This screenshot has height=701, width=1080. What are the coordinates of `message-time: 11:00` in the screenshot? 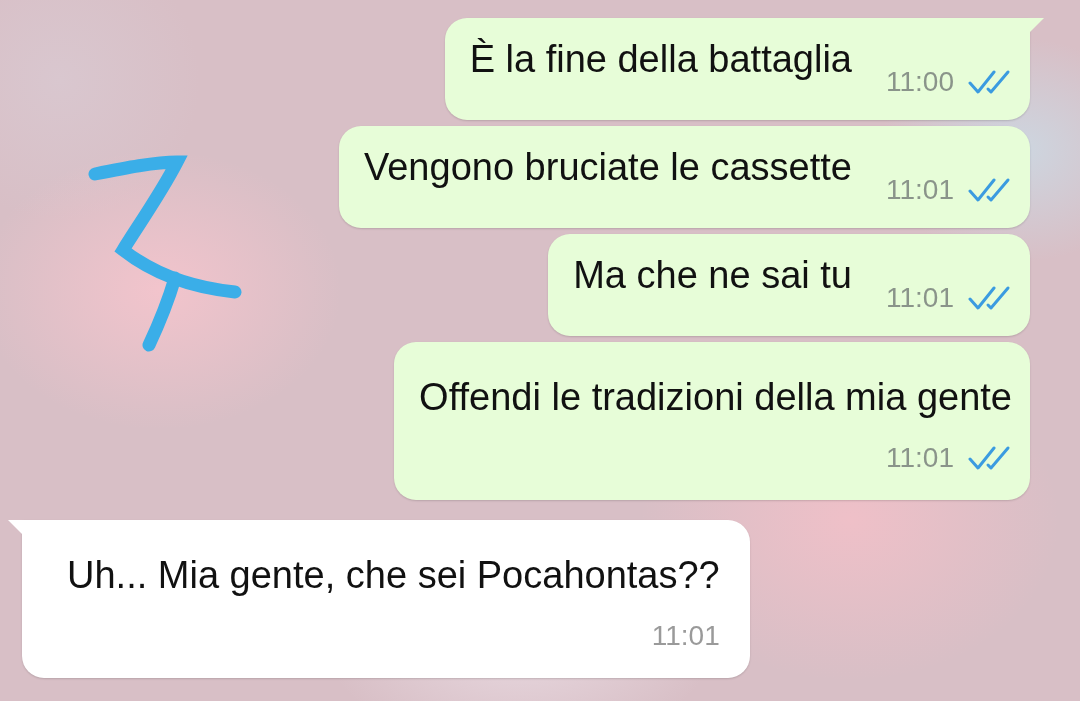 It's located at (920, 82).